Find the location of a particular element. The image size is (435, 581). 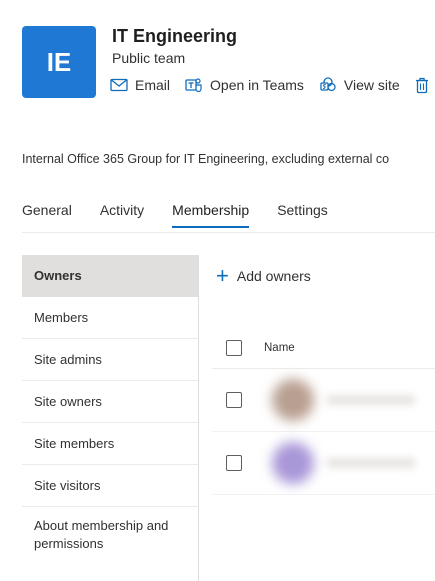

sidenav-item-members: Members is located at coordinates (110, 318).